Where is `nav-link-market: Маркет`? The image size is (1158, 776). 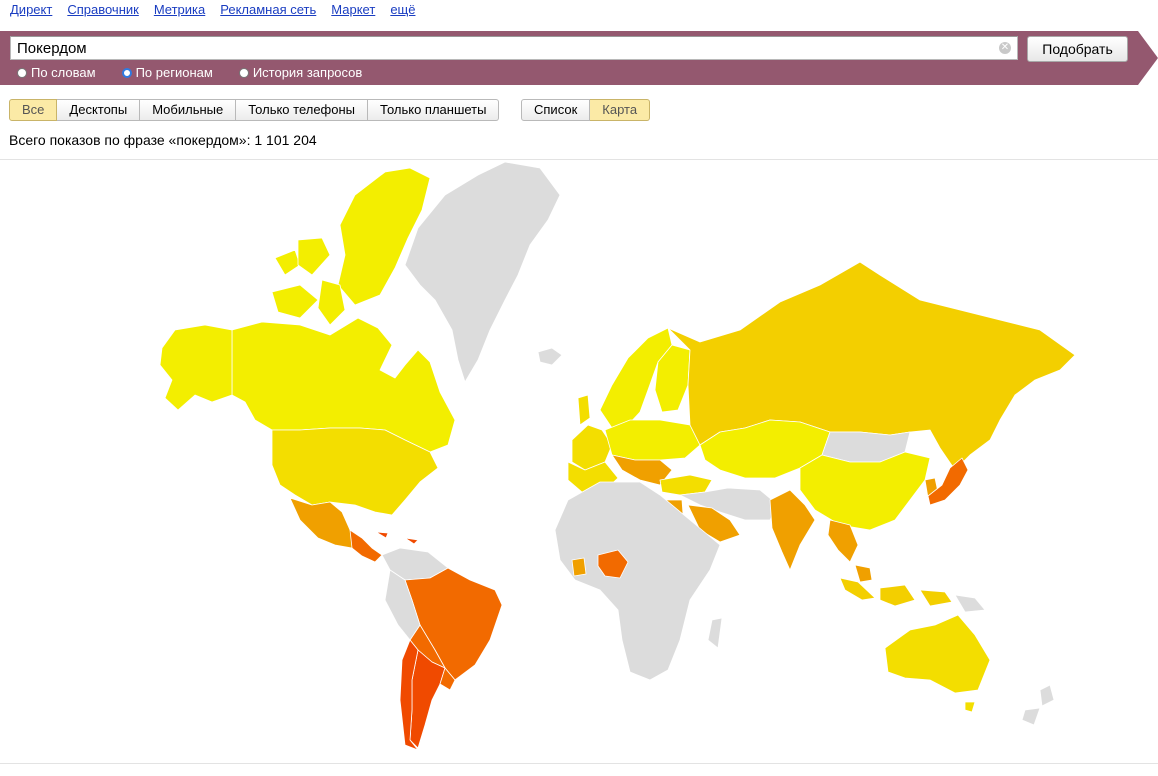
nav-link-market: Маркет is located at coordinates (353, 11).